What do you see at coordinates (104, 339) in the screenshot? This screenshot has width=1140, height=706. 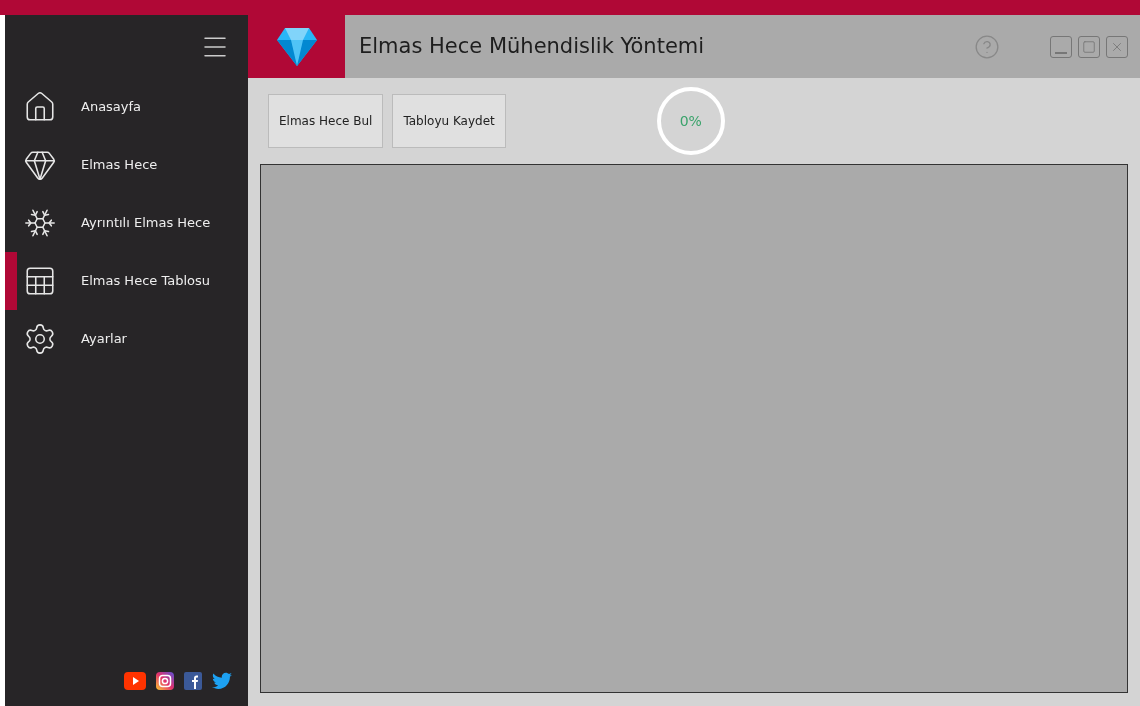 I see `sidebar-label: Ayarlar` at bounding box center [104, 339].